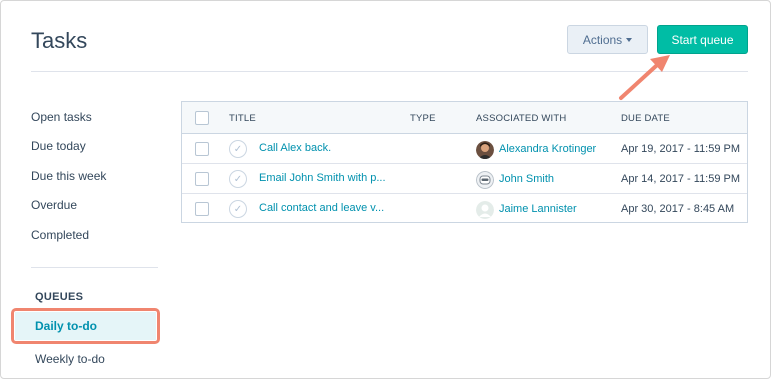  Describe the element at coordinates (681, 179) in the screenshot. I see `due-date: Apr 14, 2017 - 11:59 PM` at that location.